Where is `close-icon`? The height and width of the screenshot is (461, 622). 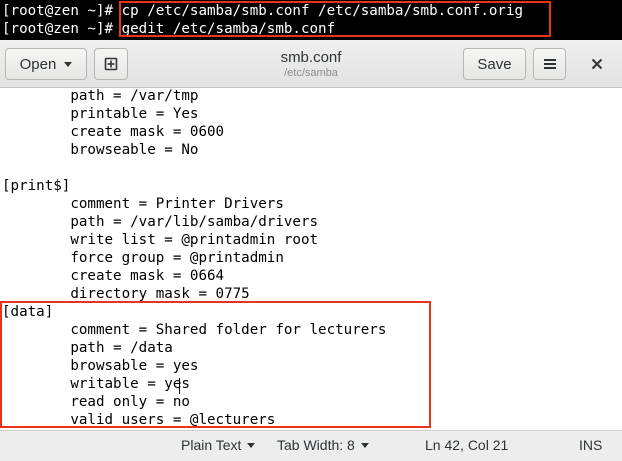
close-icon is located at coordinates (597, 64).